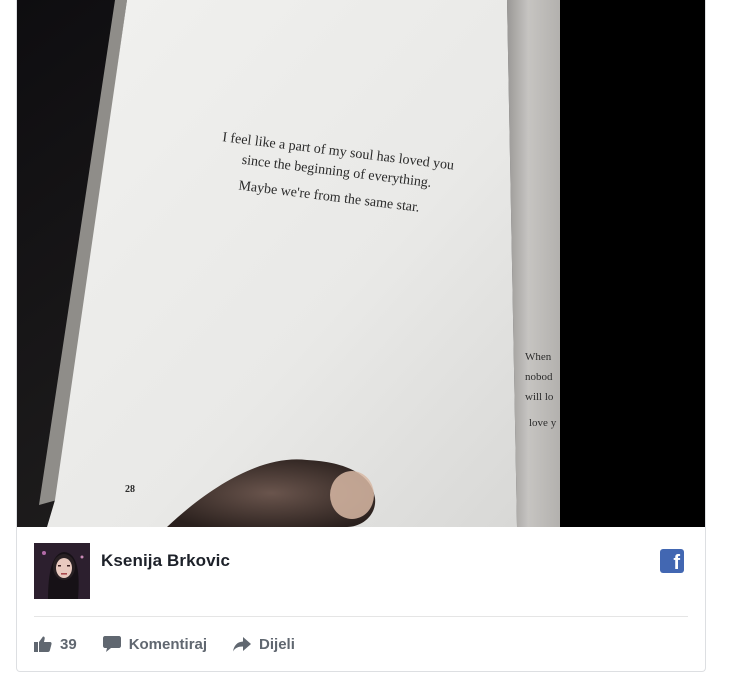 Image resolution: width=738 pixels, height=689 pixels. Describe the element at coordinates (277, 644) in the screenshot. I see `share-label: Dijeli` at that location.